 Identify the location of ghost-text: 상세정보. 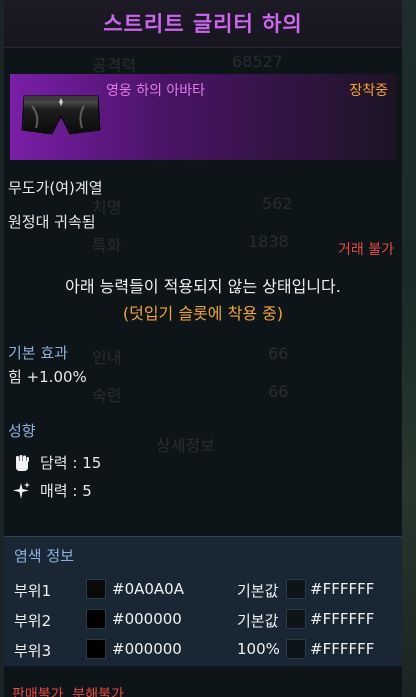
(185, 445).